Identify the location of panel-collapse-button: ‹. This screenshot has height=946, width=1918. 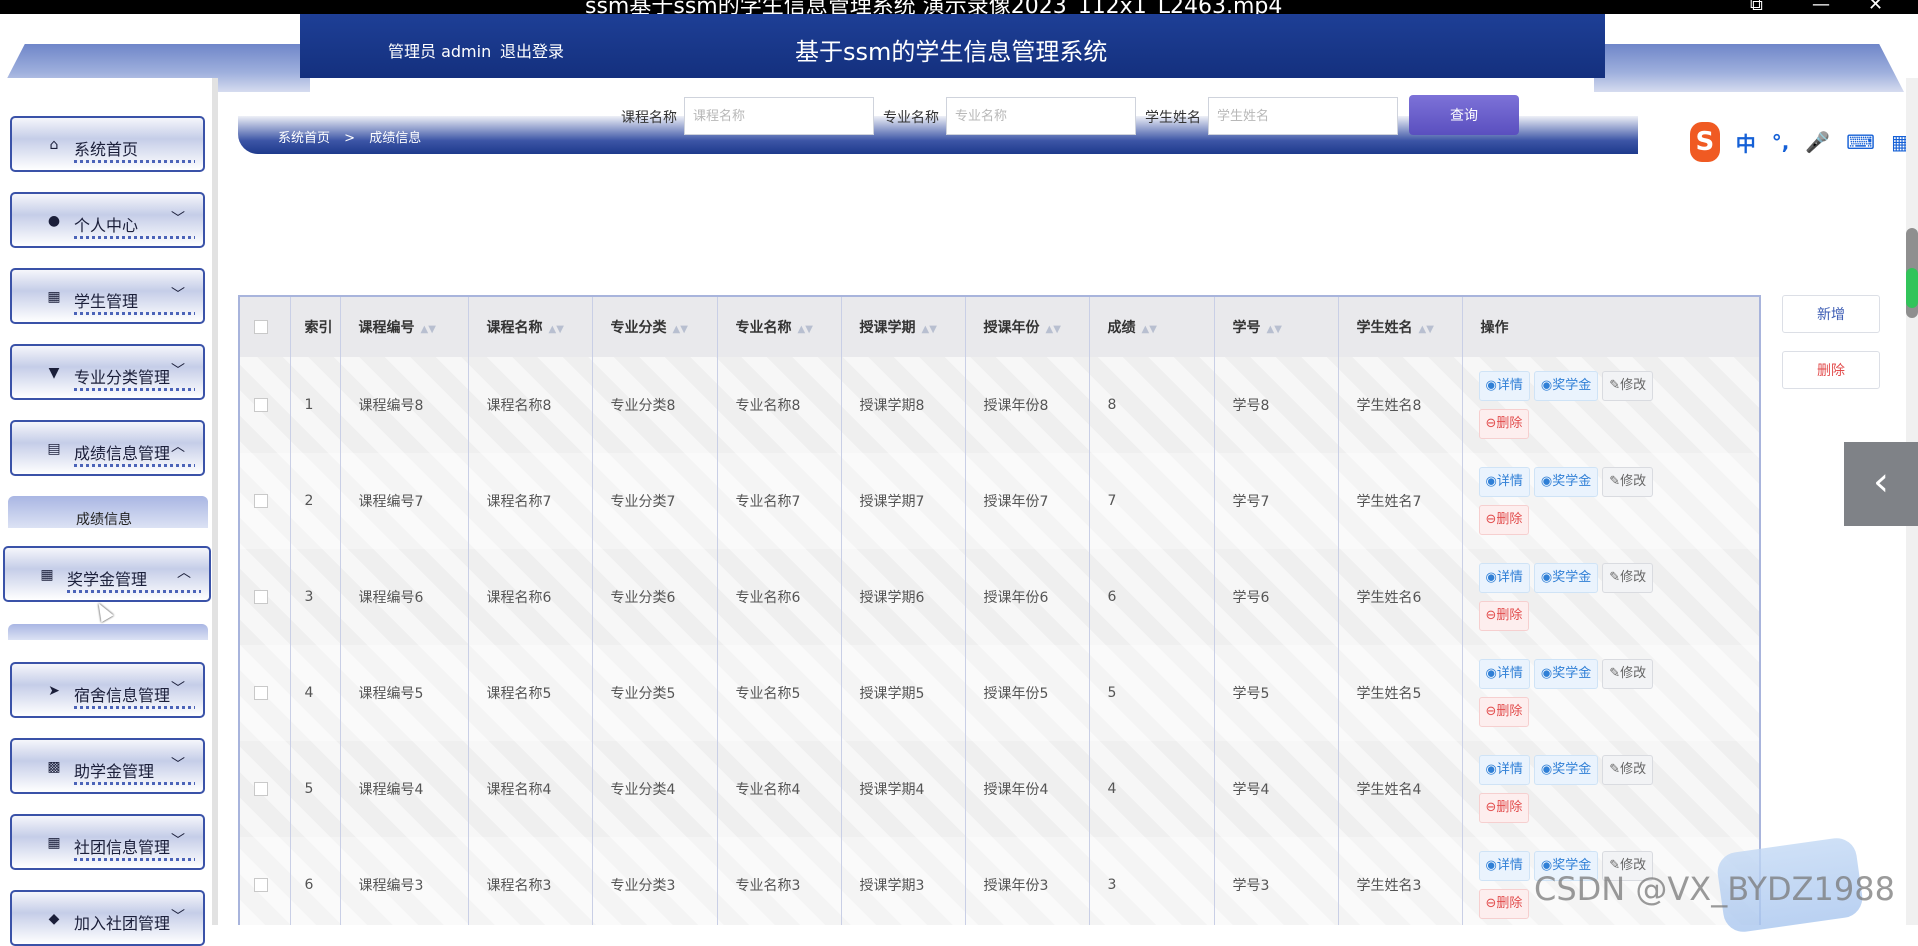
(1881, 484).